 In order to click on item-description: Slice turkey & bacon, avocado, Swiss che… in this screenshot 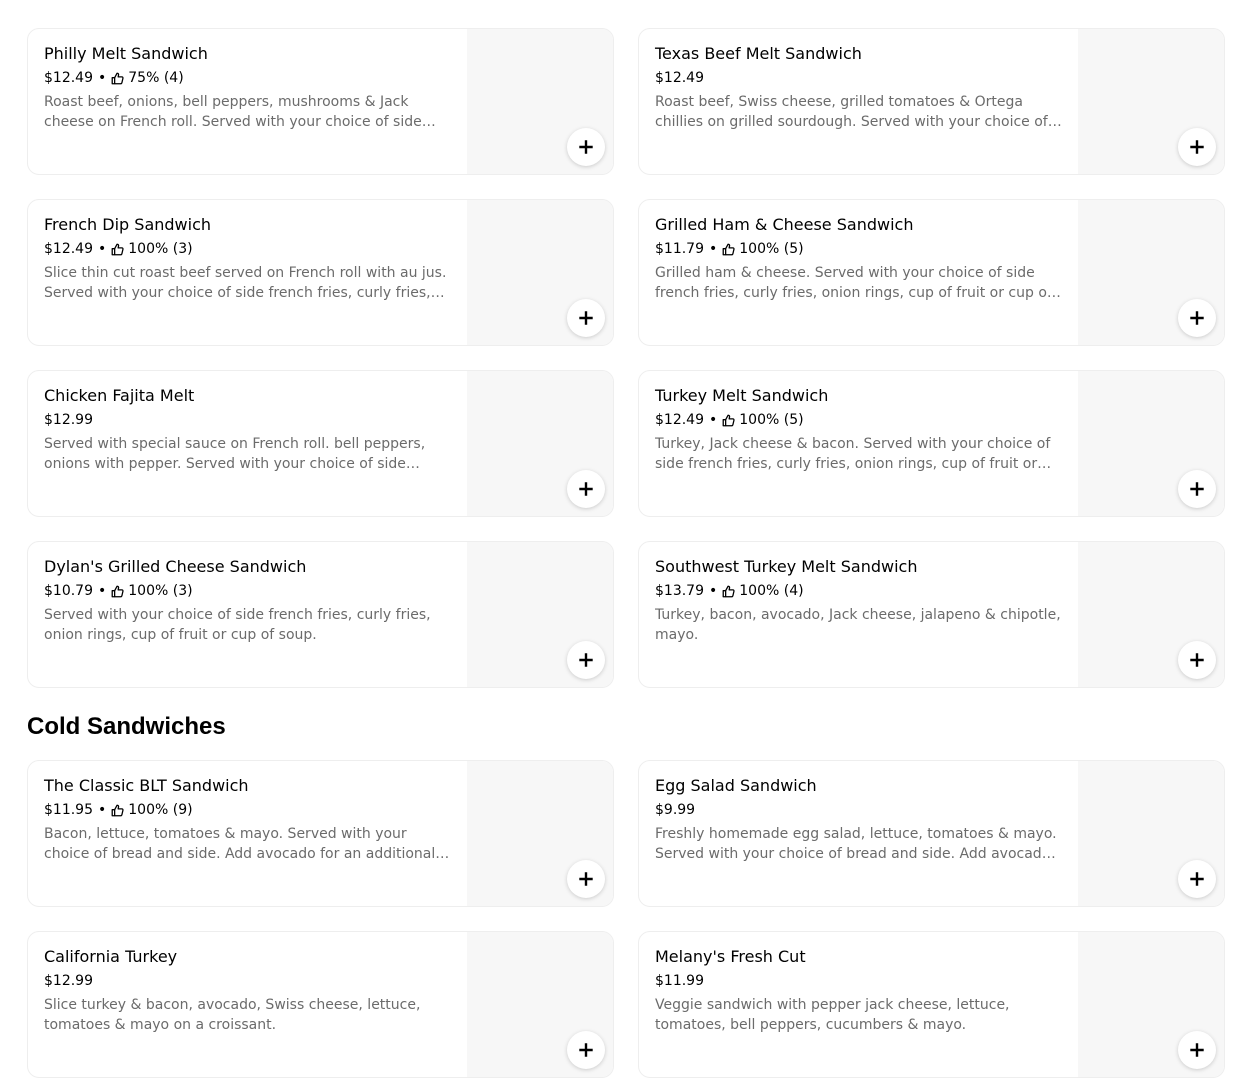, I will do `click(232, 1015)`.